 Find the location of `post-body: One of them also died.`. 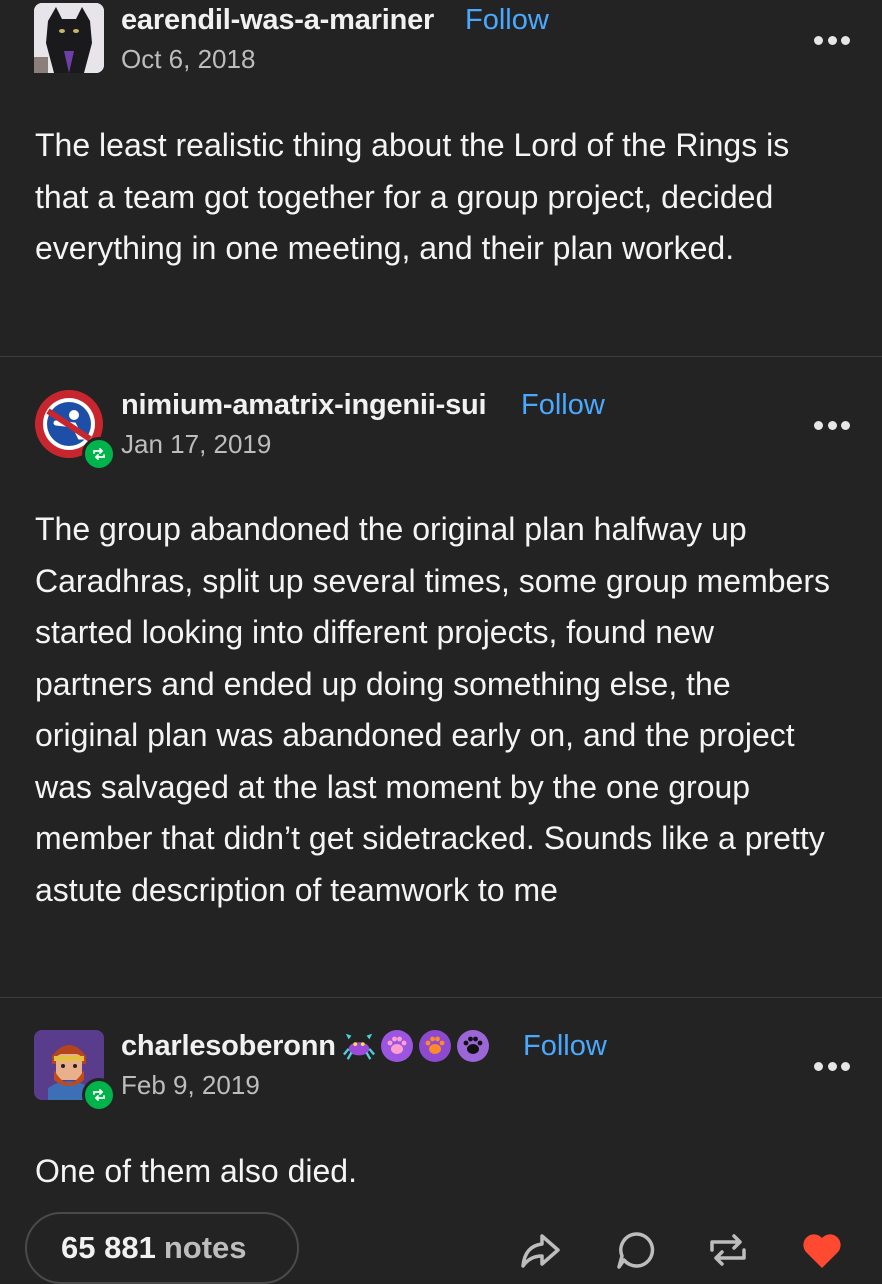

post-body: One of them also died. is located at coordinates (196, 1171).